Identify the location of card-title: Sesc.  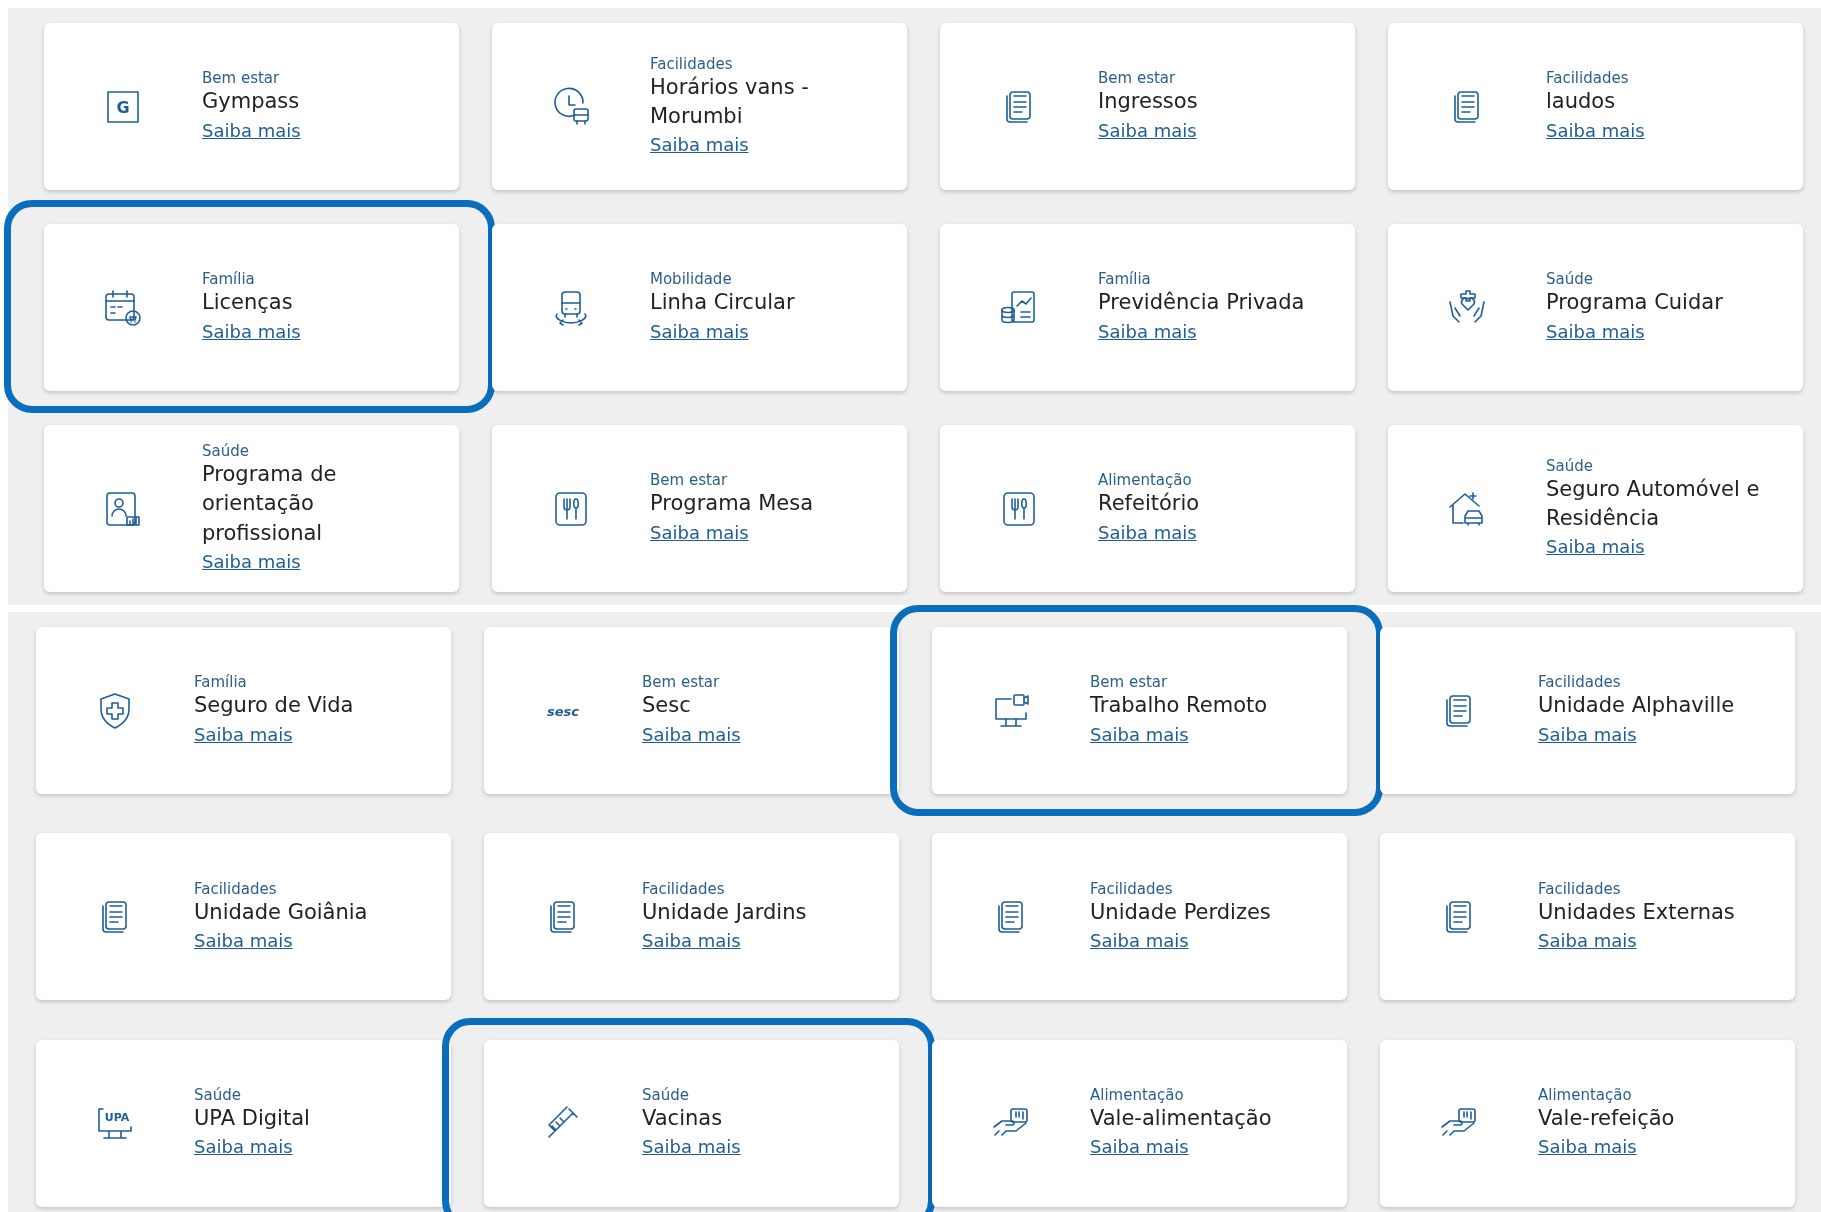
(667, 706).